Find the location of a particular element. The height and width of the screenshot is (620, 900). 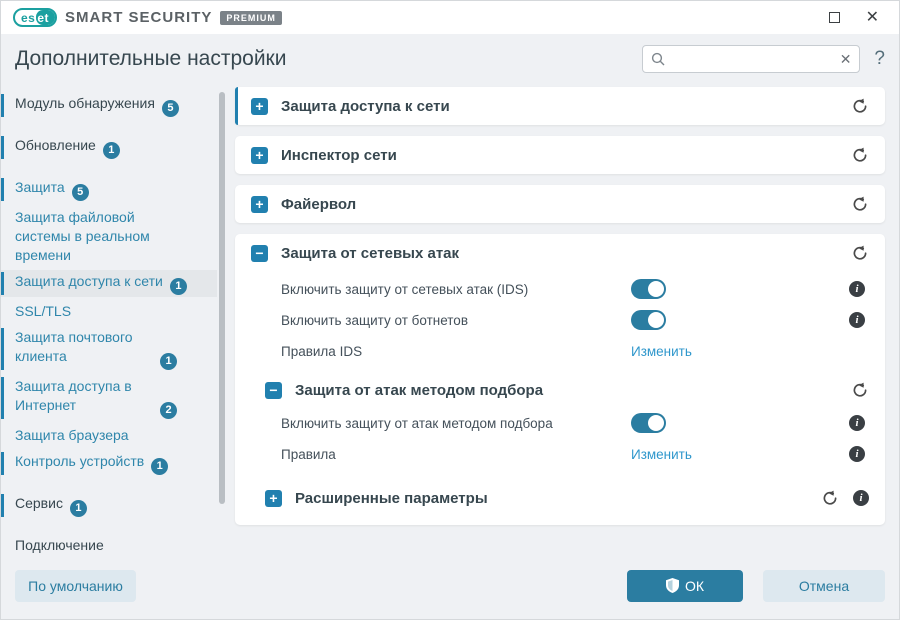

section-title: Инспектор сети is located at coordinates (339, 155).